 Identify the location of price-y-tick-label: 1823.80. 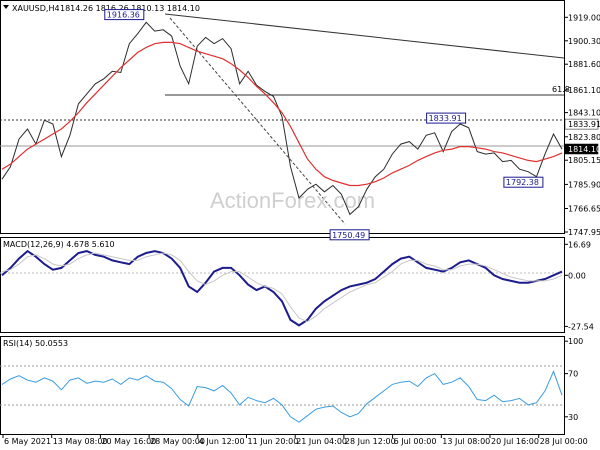
(584, 137).